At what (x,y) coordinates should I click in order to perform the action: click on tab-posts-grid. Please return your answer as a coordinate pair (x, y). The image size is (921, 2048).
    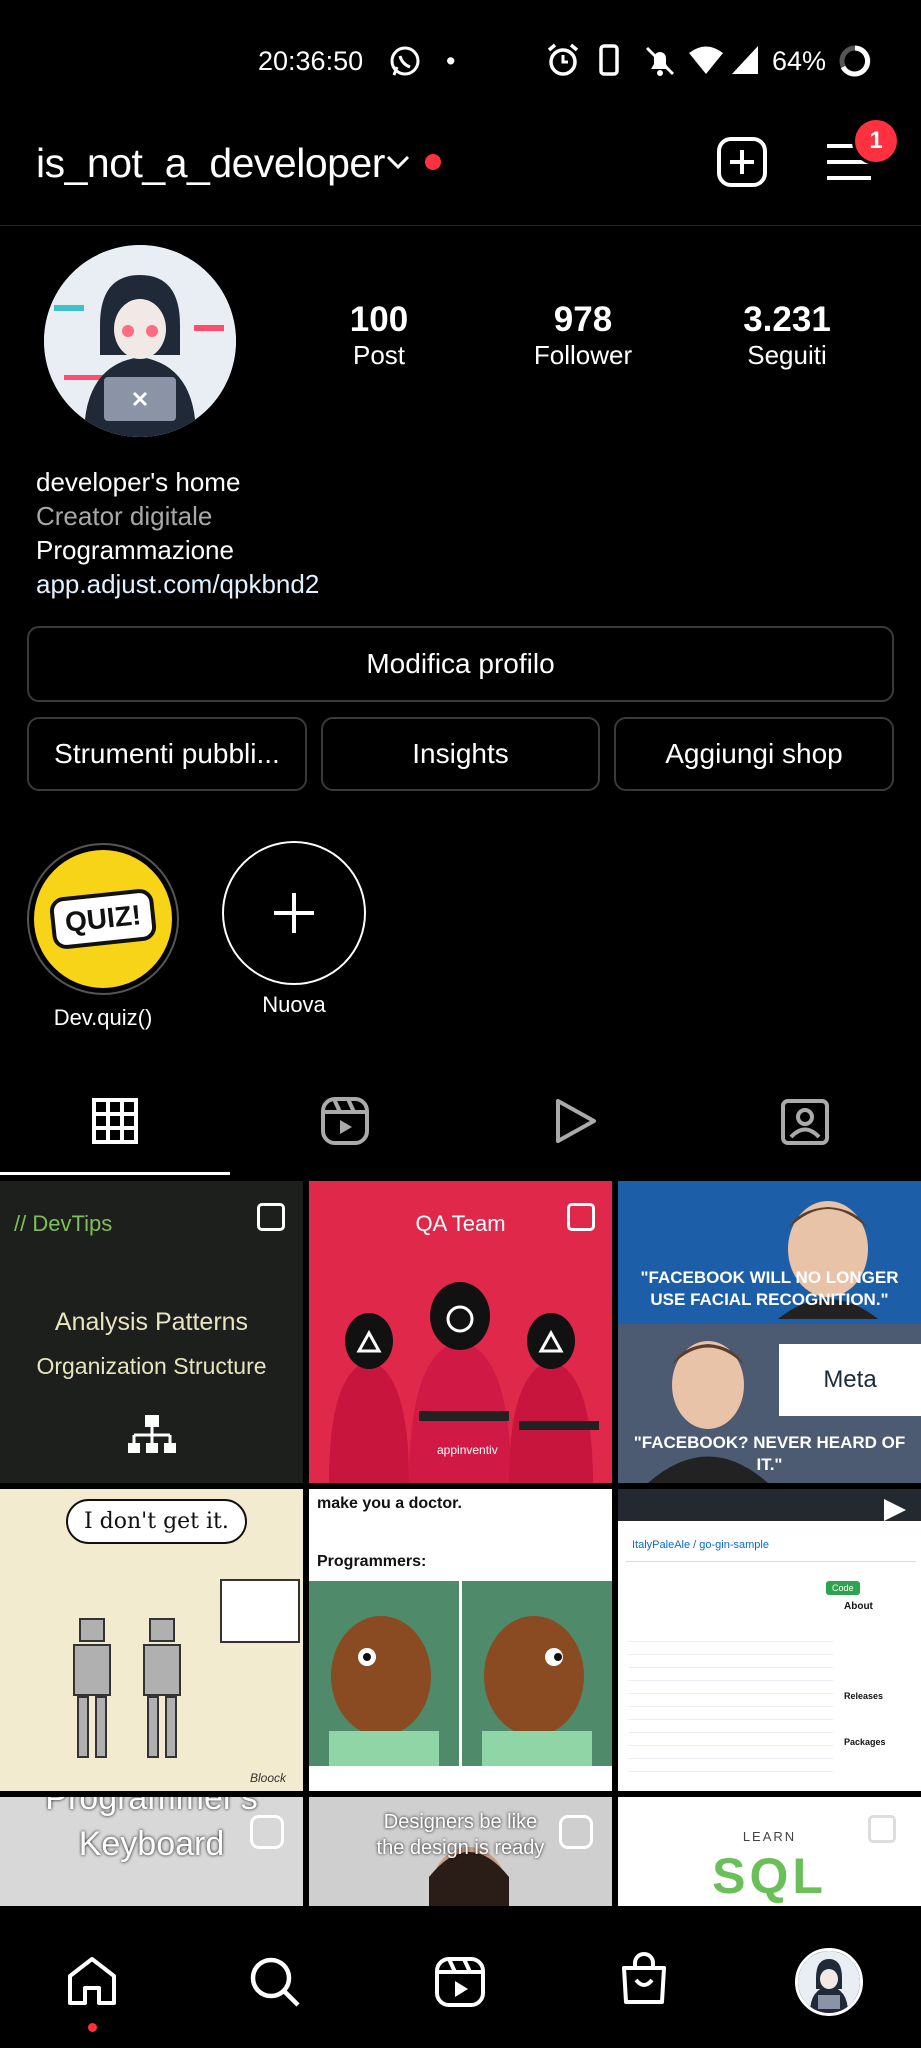
    Looking at the image, I should click on (115, 1120).